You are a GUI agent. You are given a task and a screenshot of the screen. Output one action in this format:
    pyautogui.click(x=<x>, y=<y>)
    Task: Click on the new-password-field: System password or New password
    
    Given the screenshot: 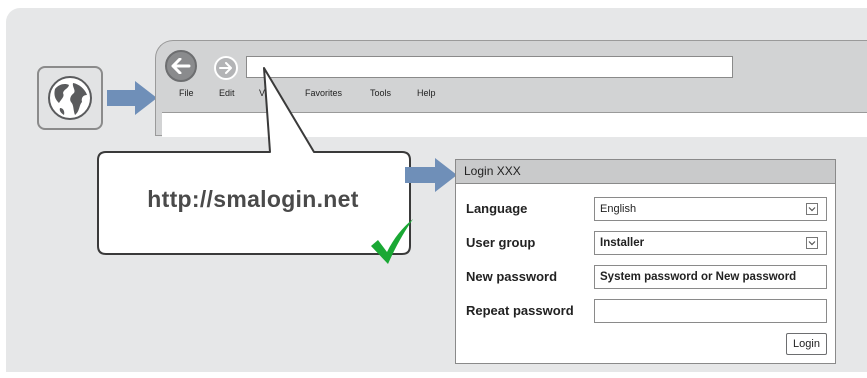 What is the action you would take?
    pyautogui.click(x=710, y=277)
    